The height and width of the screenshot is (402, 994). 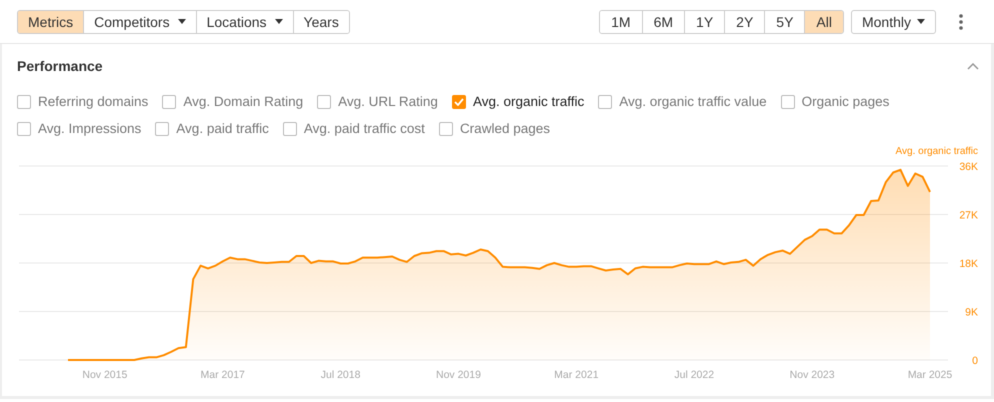 I want to click on metric-label: Avg. Impressions, so click(x=90, y=128).